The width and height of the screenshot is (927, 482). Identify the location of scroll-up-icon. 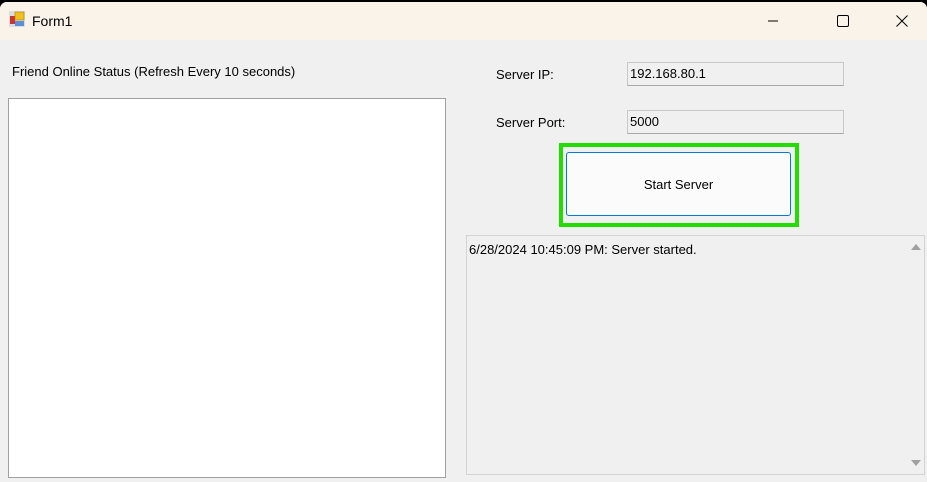
(916, 247).